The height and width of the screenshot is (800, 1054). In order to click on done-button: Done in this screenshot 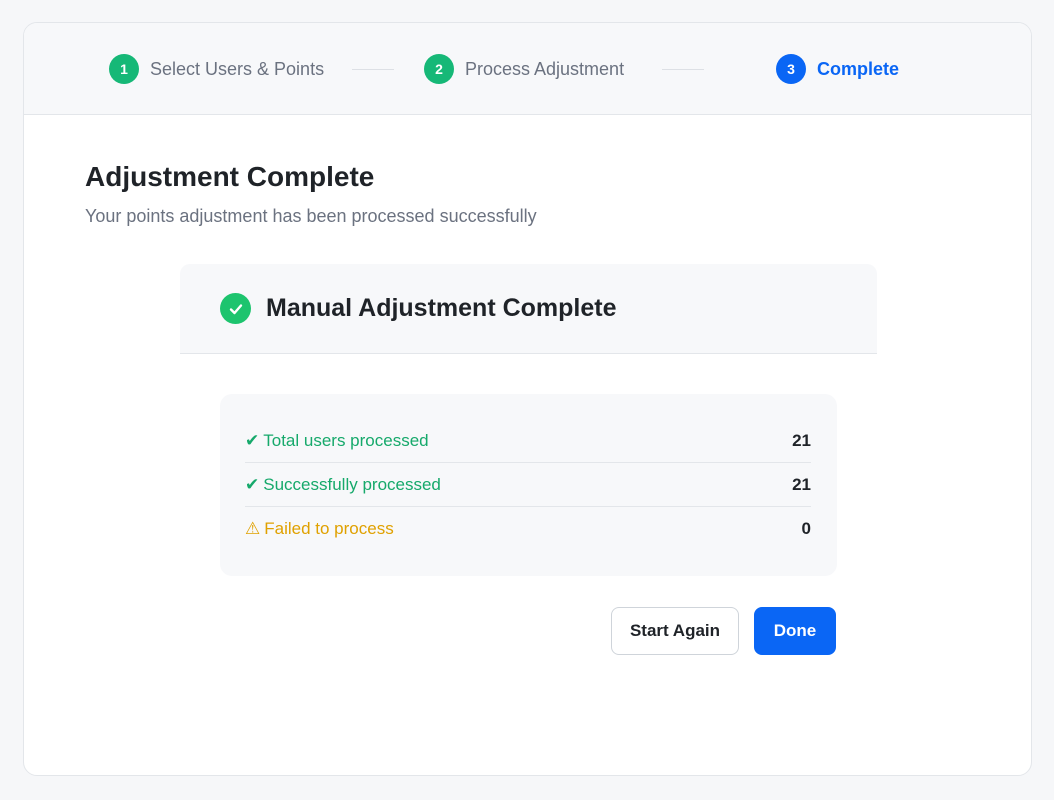, I will do `click(795, 631)`.